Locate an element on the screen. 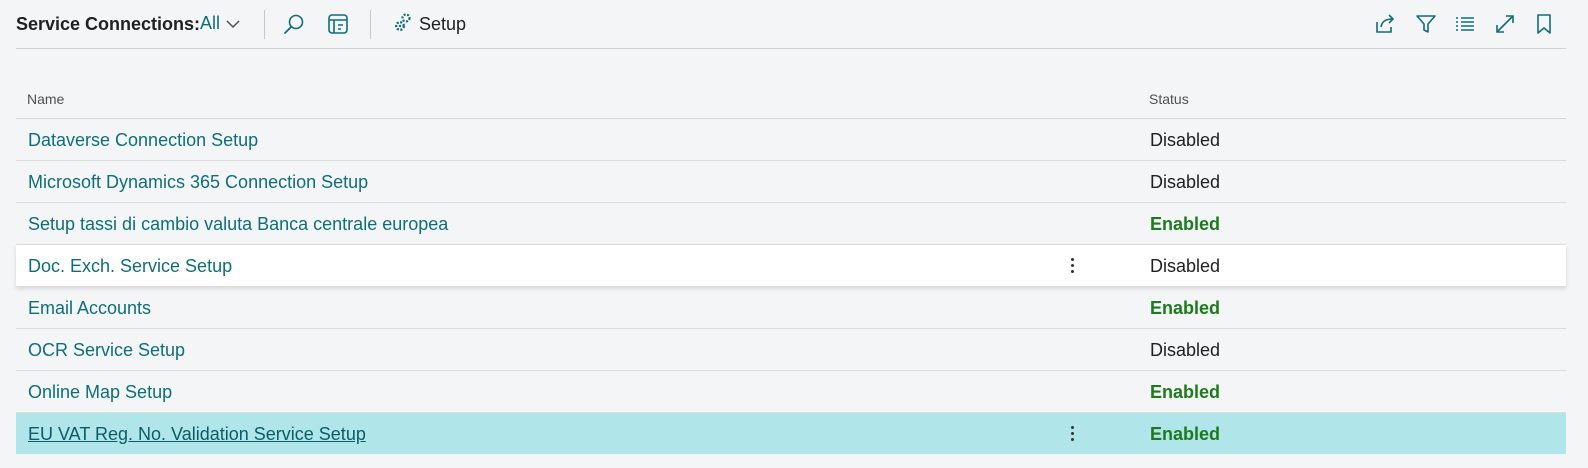 Image resolution: width=1588 pixels, height=468 pixels. view-selector: All is located at coordinates (220, 23).